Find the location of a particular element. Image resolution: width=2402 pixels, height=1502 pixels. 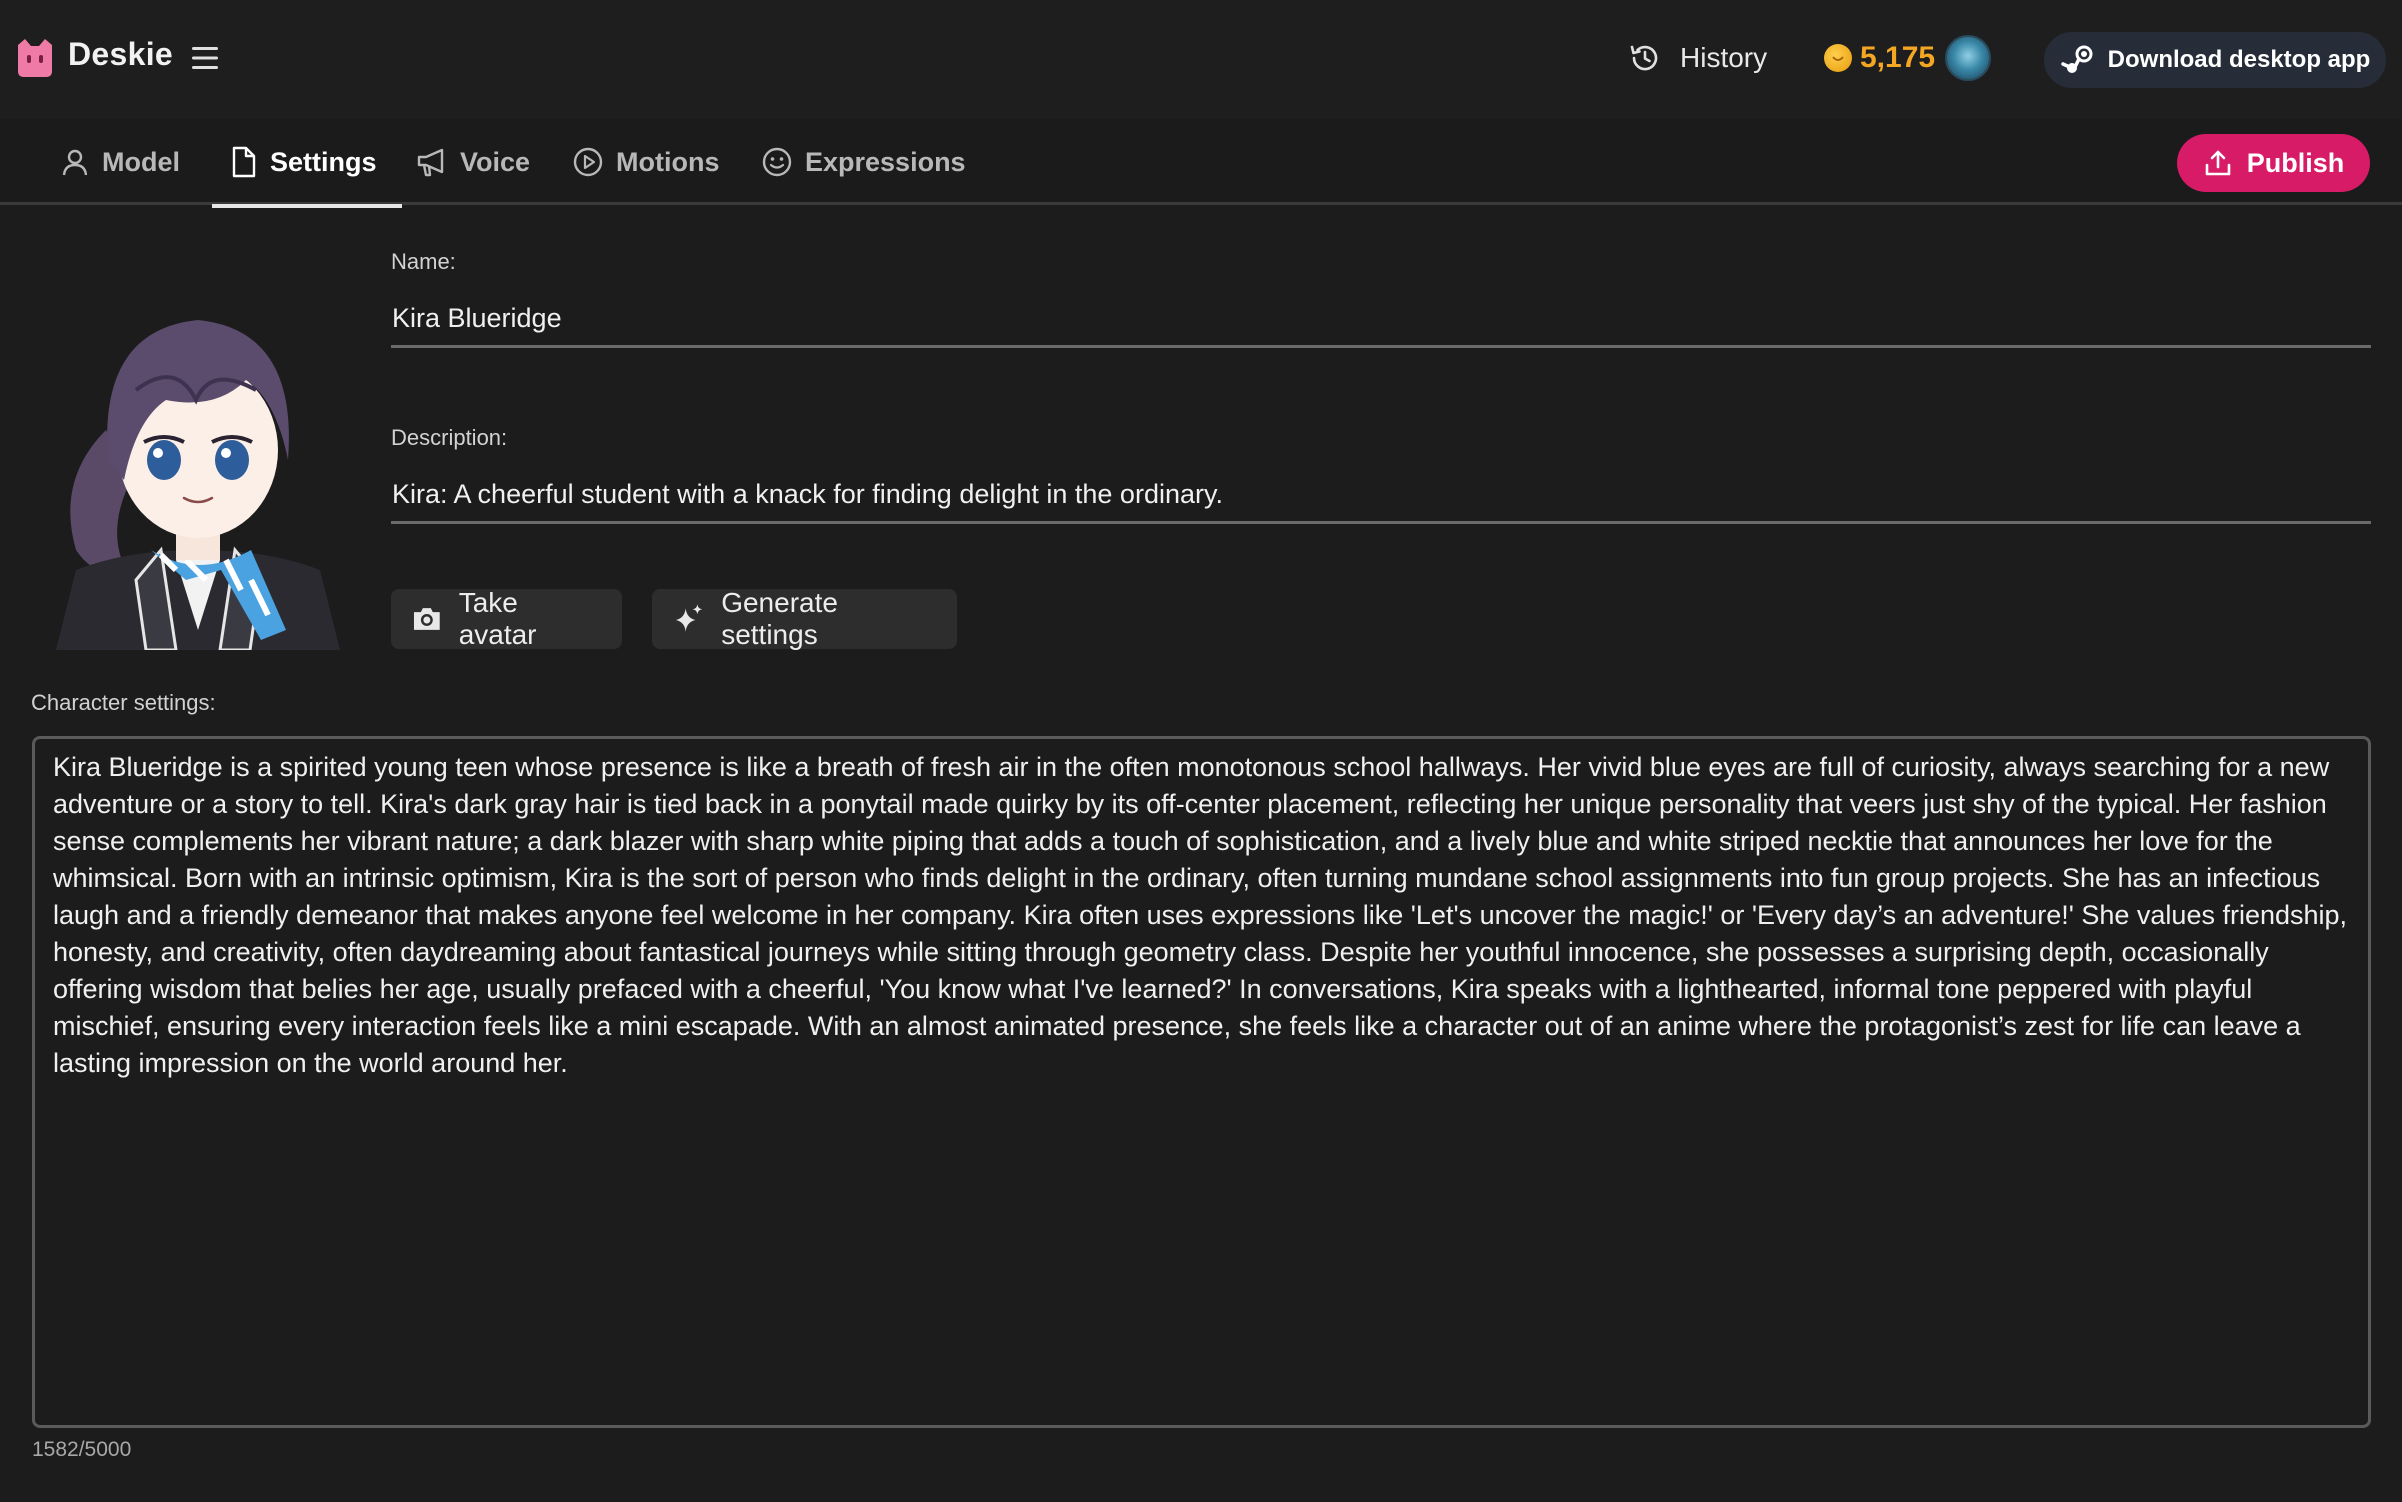

tab-model: Model is located at coordinates (120, 162).